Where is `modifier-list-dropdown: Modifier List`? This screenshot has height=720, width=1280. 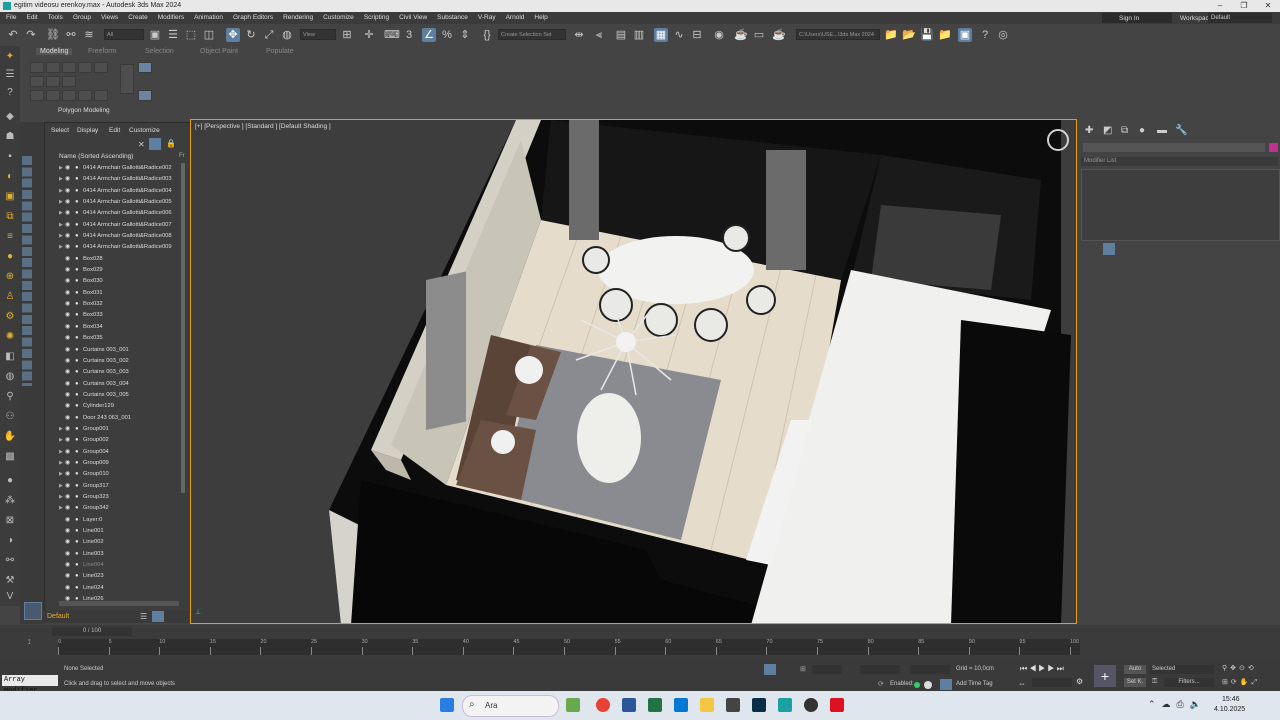 modifier-list-dropdown: Modifier List is located at coordinates (1179, 161).